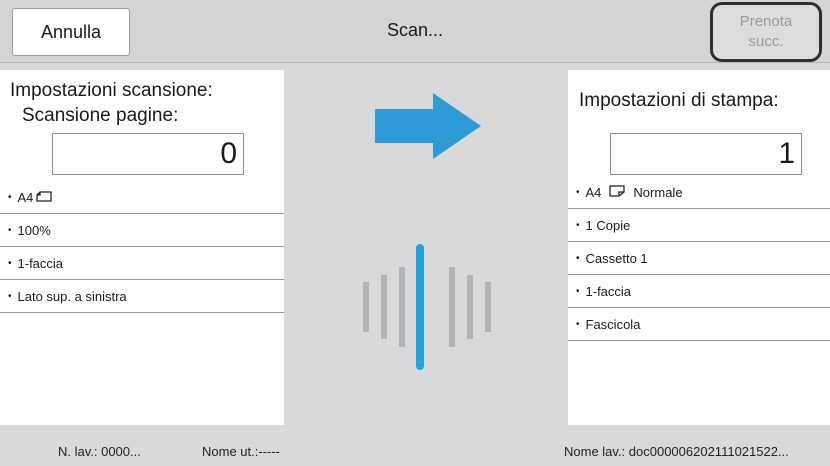 This screenshot has height=466, width=830. Describe the element at coordinates (766, 32) in the screenshot. I see `reserve-next-button: Prenota succ.` at that location.